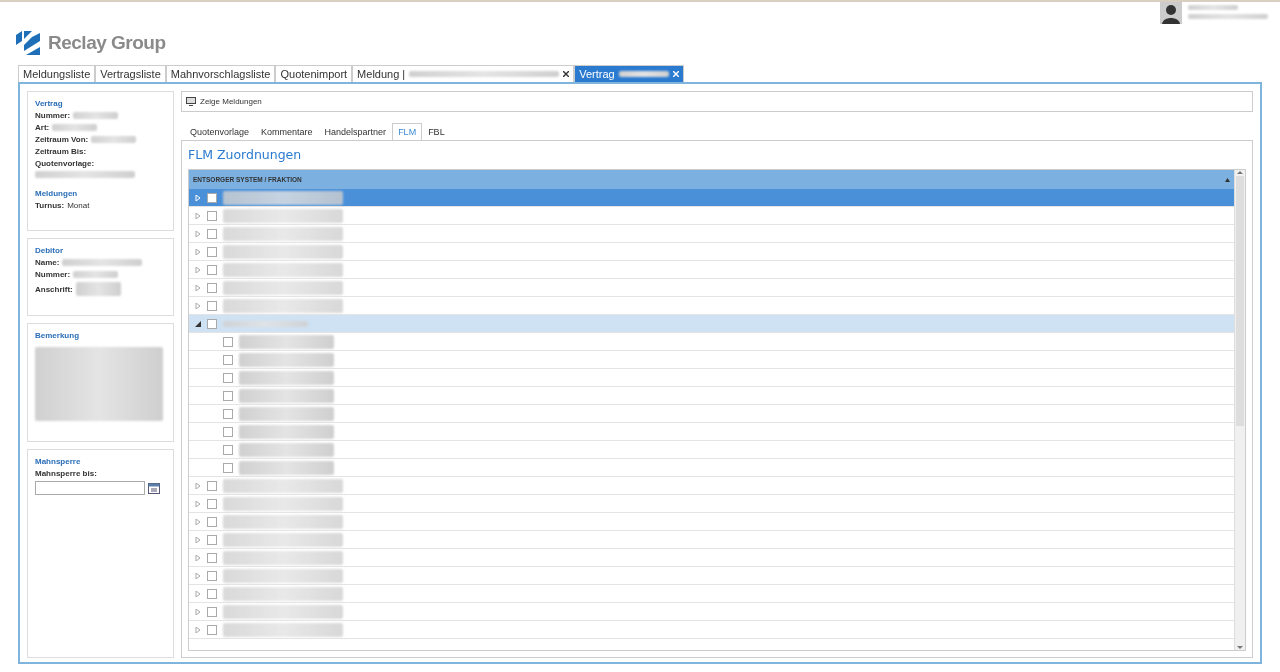 This screenshot has height=672, width=1280. What do you see at coordinates (66, 473) in the screenshot?
I see `field-label: Mahnsperre bis:` at bounding box center [66, 473].